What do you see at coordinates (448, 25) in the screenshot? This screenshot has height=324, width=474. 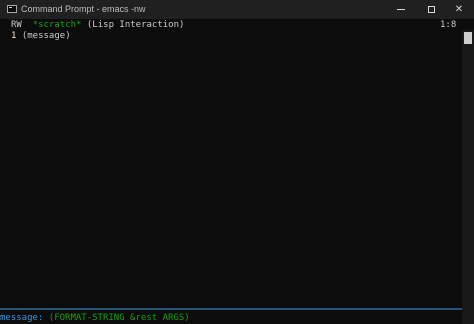 I see `cursor-position: 1:8` at bounding box center [448, 25].